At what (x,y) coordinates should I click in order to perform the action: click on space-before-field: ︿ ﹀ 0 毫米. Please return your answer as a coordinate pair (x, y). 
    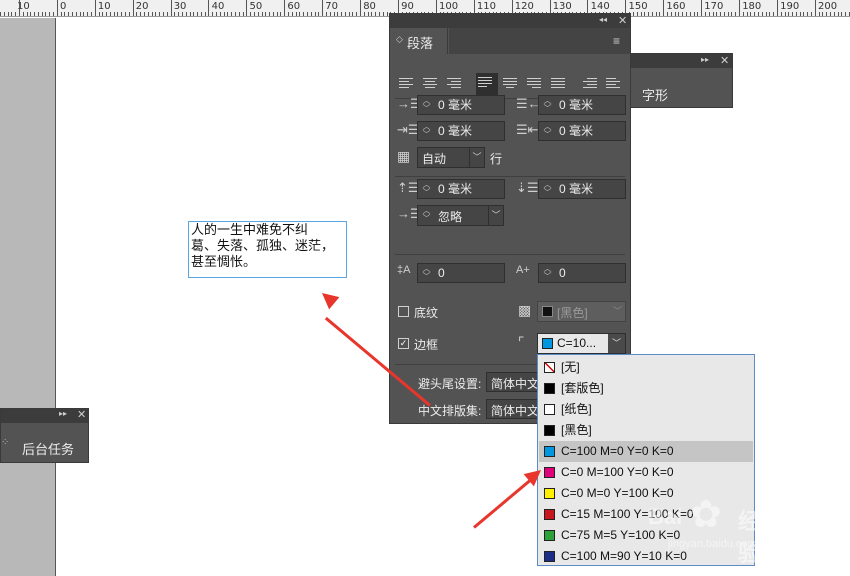
    Looking at the image, I should click on (461, 189).